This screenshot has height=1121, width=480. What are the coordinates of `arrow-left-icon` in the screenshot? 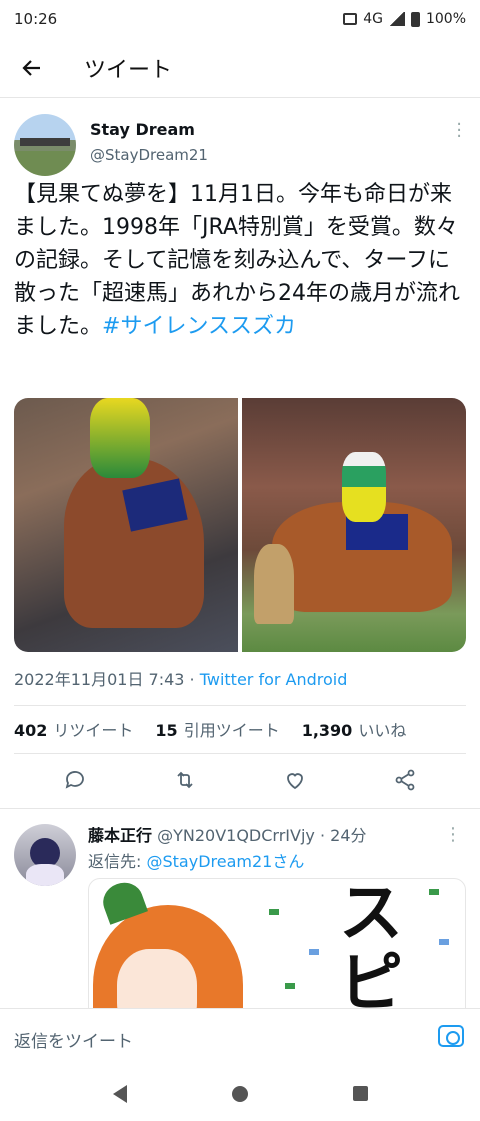 It's located at (31, 67).